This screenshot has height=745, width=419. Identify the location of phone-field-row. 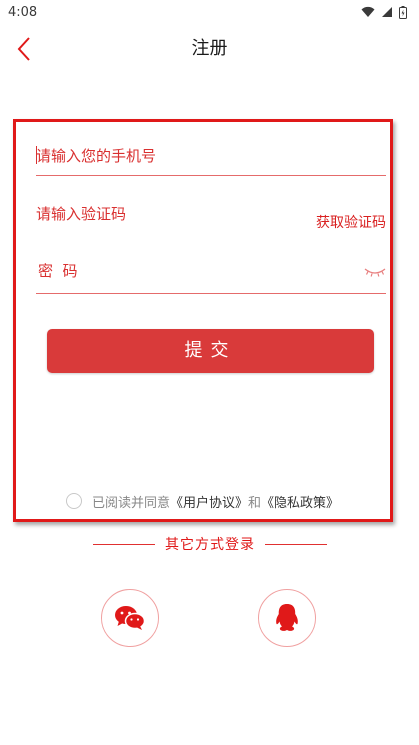
(211, 156).